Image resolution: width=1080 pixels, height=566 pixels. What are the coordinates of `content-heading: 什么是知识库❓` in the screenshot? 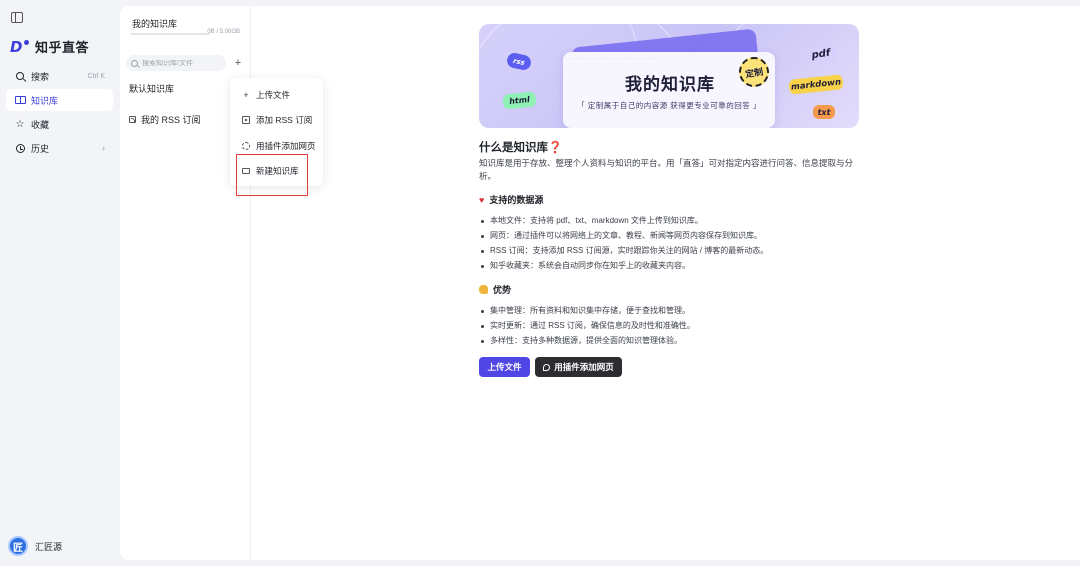 It's located at (520, 147).